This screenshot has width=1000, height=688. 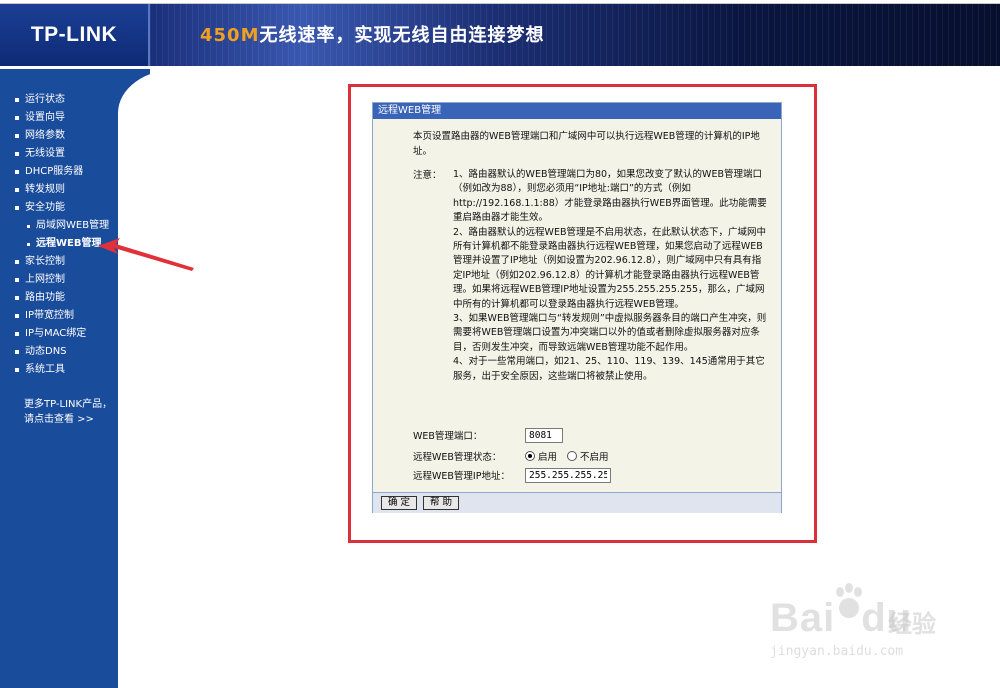 I want to click on sidebar-item-routing: 路由功能, so click(x=75, y=298).